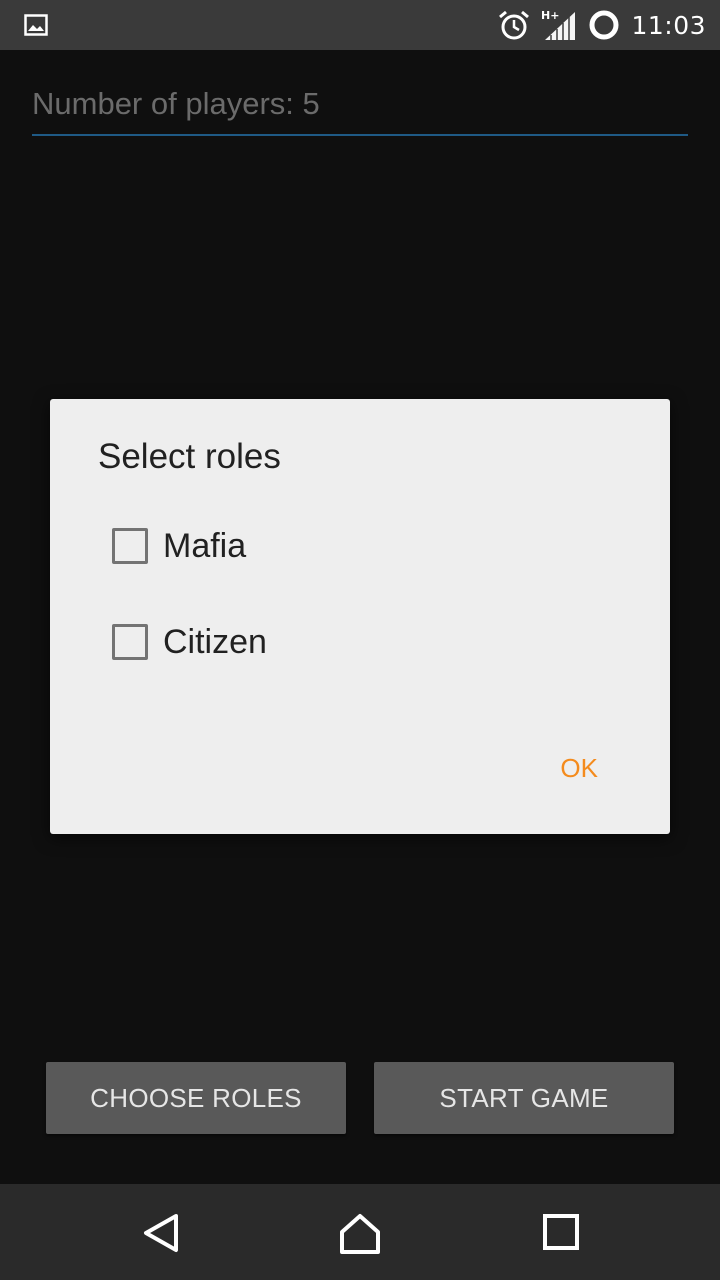 This screenshot has height=1280, width=720. Describe the element at coordinates (550, 15) in the screenshot. I see `svg-text: H+` at that location.